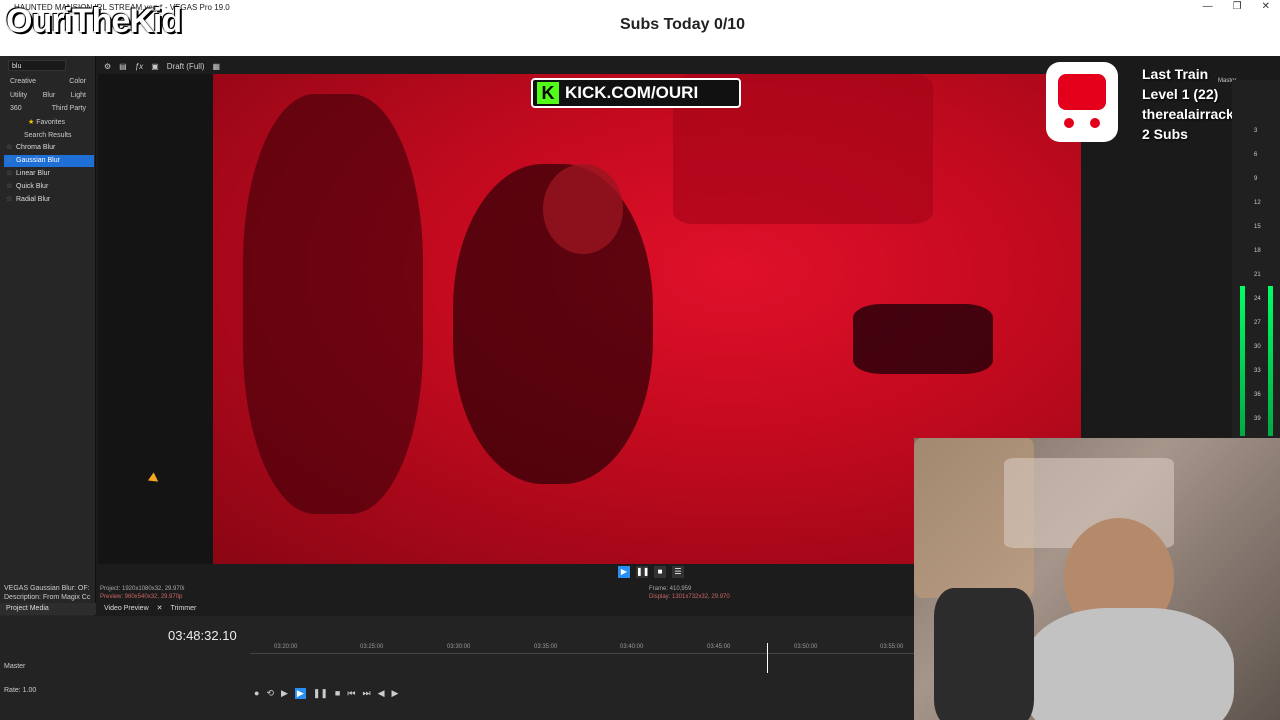  Describe the element at coordinates (1256, 155) in the screenshot. I see `meter-tick: 6` at that location.